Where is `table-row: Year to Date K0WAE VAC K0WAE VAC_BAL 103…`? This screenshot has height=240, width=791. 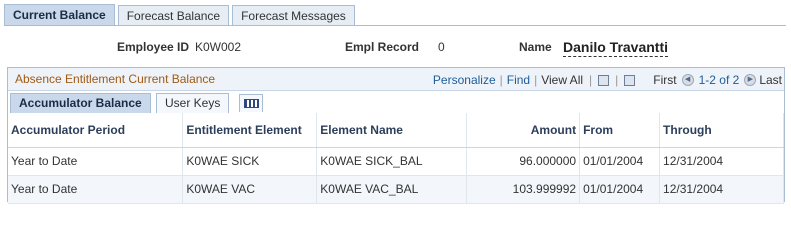
table-row: Year to Date K0WAE VAC K0WAE VAC_BAL 103… is located at coordinates (396, 189).